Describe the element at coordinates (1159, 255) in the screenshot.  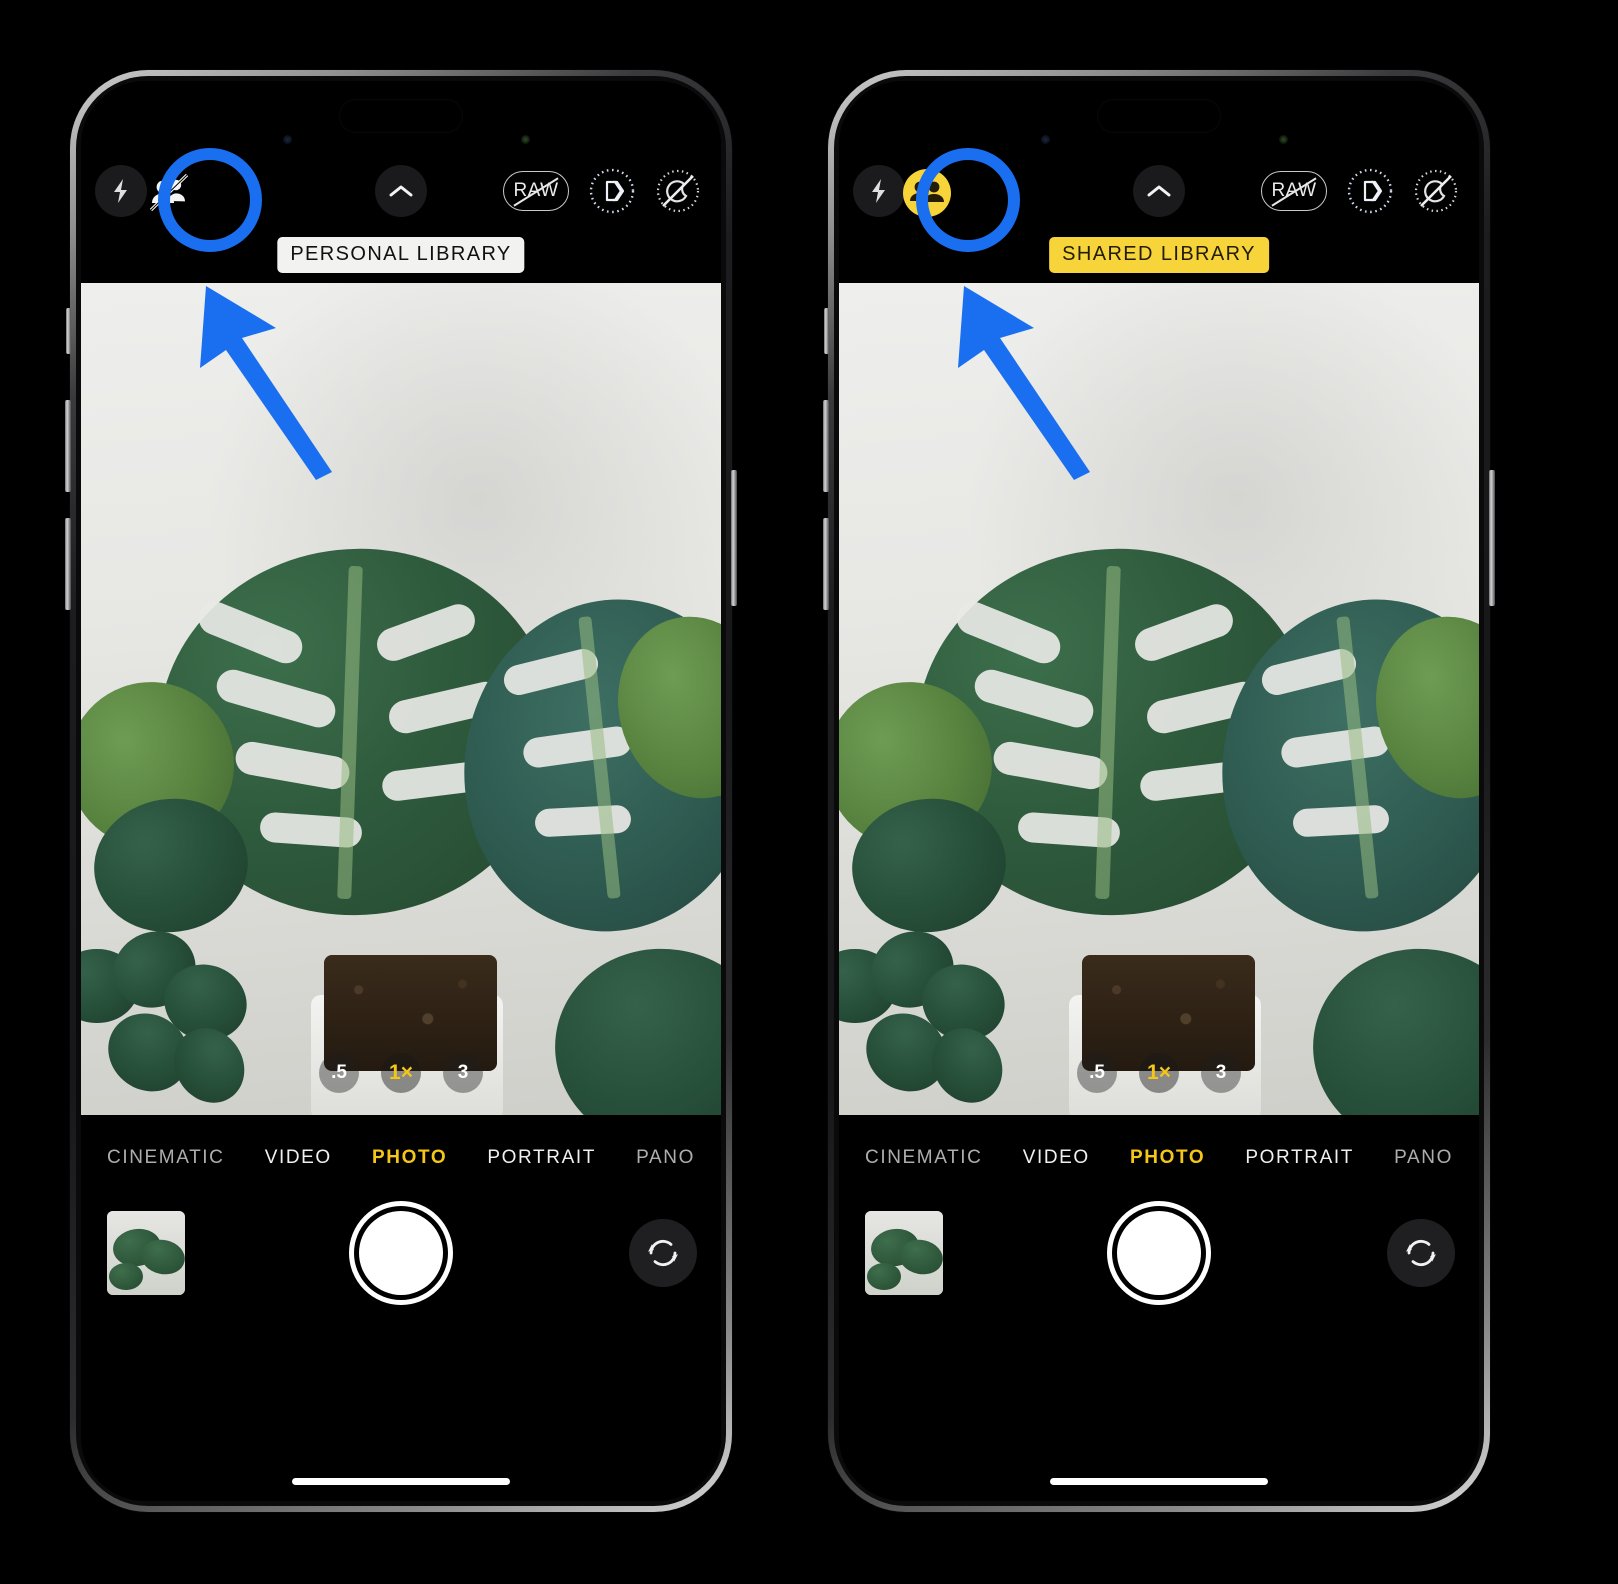
I see `library-badge: SHARED LIBRARY` at that location.